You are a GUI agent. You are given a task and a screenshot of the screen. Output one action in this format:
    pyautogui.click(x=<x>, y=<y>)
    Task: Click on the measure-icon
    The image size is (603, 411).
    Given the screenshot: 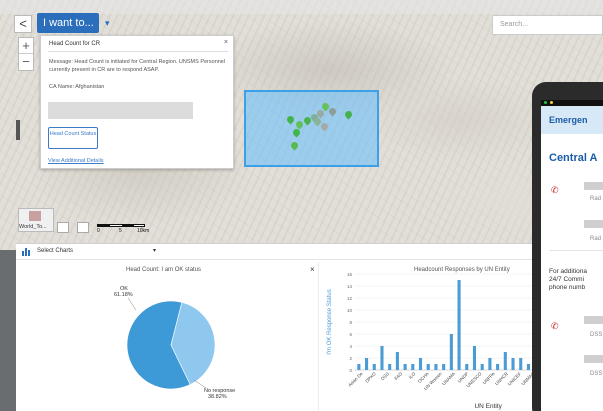 What is the action you would take?
    pyautogui.click(x=83, y=227)
    